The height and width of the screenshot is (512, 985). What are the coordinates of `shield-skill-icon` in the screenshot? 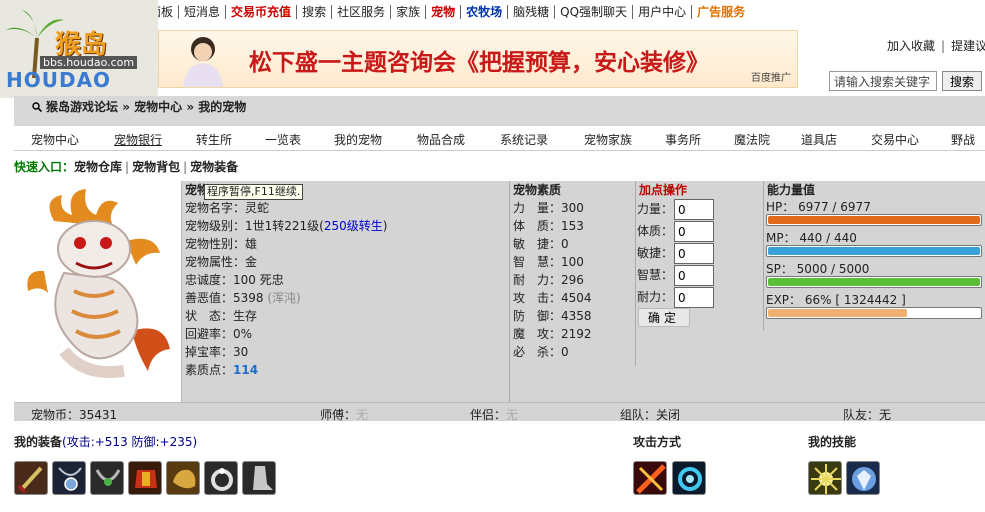 It's located at (863, 478).